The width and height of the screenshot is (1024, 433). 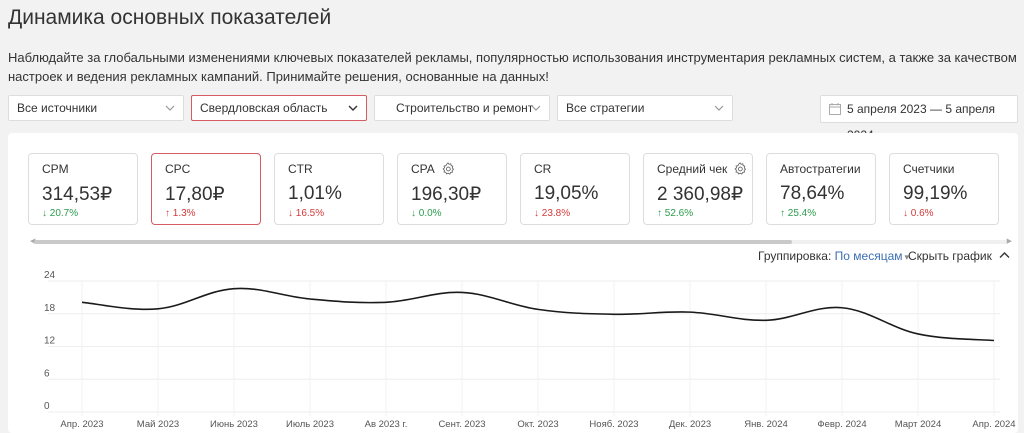 What do you see at coordinates (465, 108) in the screenshot?
I see `industry-filter-value: Строительство и ремонт` at bounding box center [465, 108].